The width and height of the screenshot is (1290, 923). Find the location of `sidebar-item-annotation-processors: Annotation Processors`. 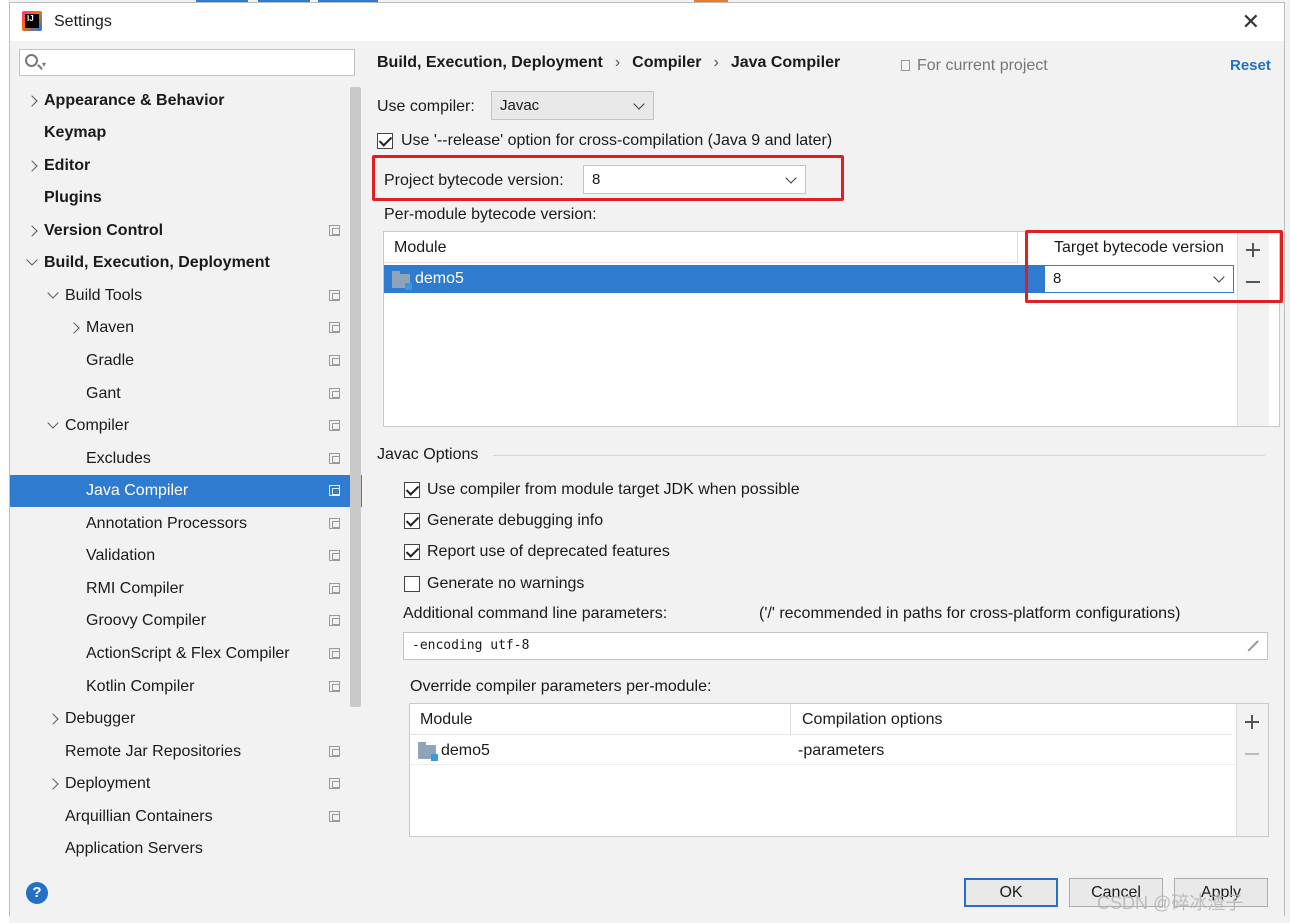

sidebar-item-annotation-processors: Annotation Processors is located at coordinates (180, 524).